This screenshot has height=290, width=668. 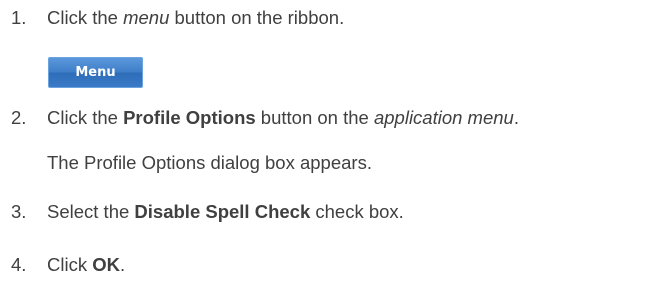 I want to click on emphasis-application-menu: application menu, so click(x=443, y=117).